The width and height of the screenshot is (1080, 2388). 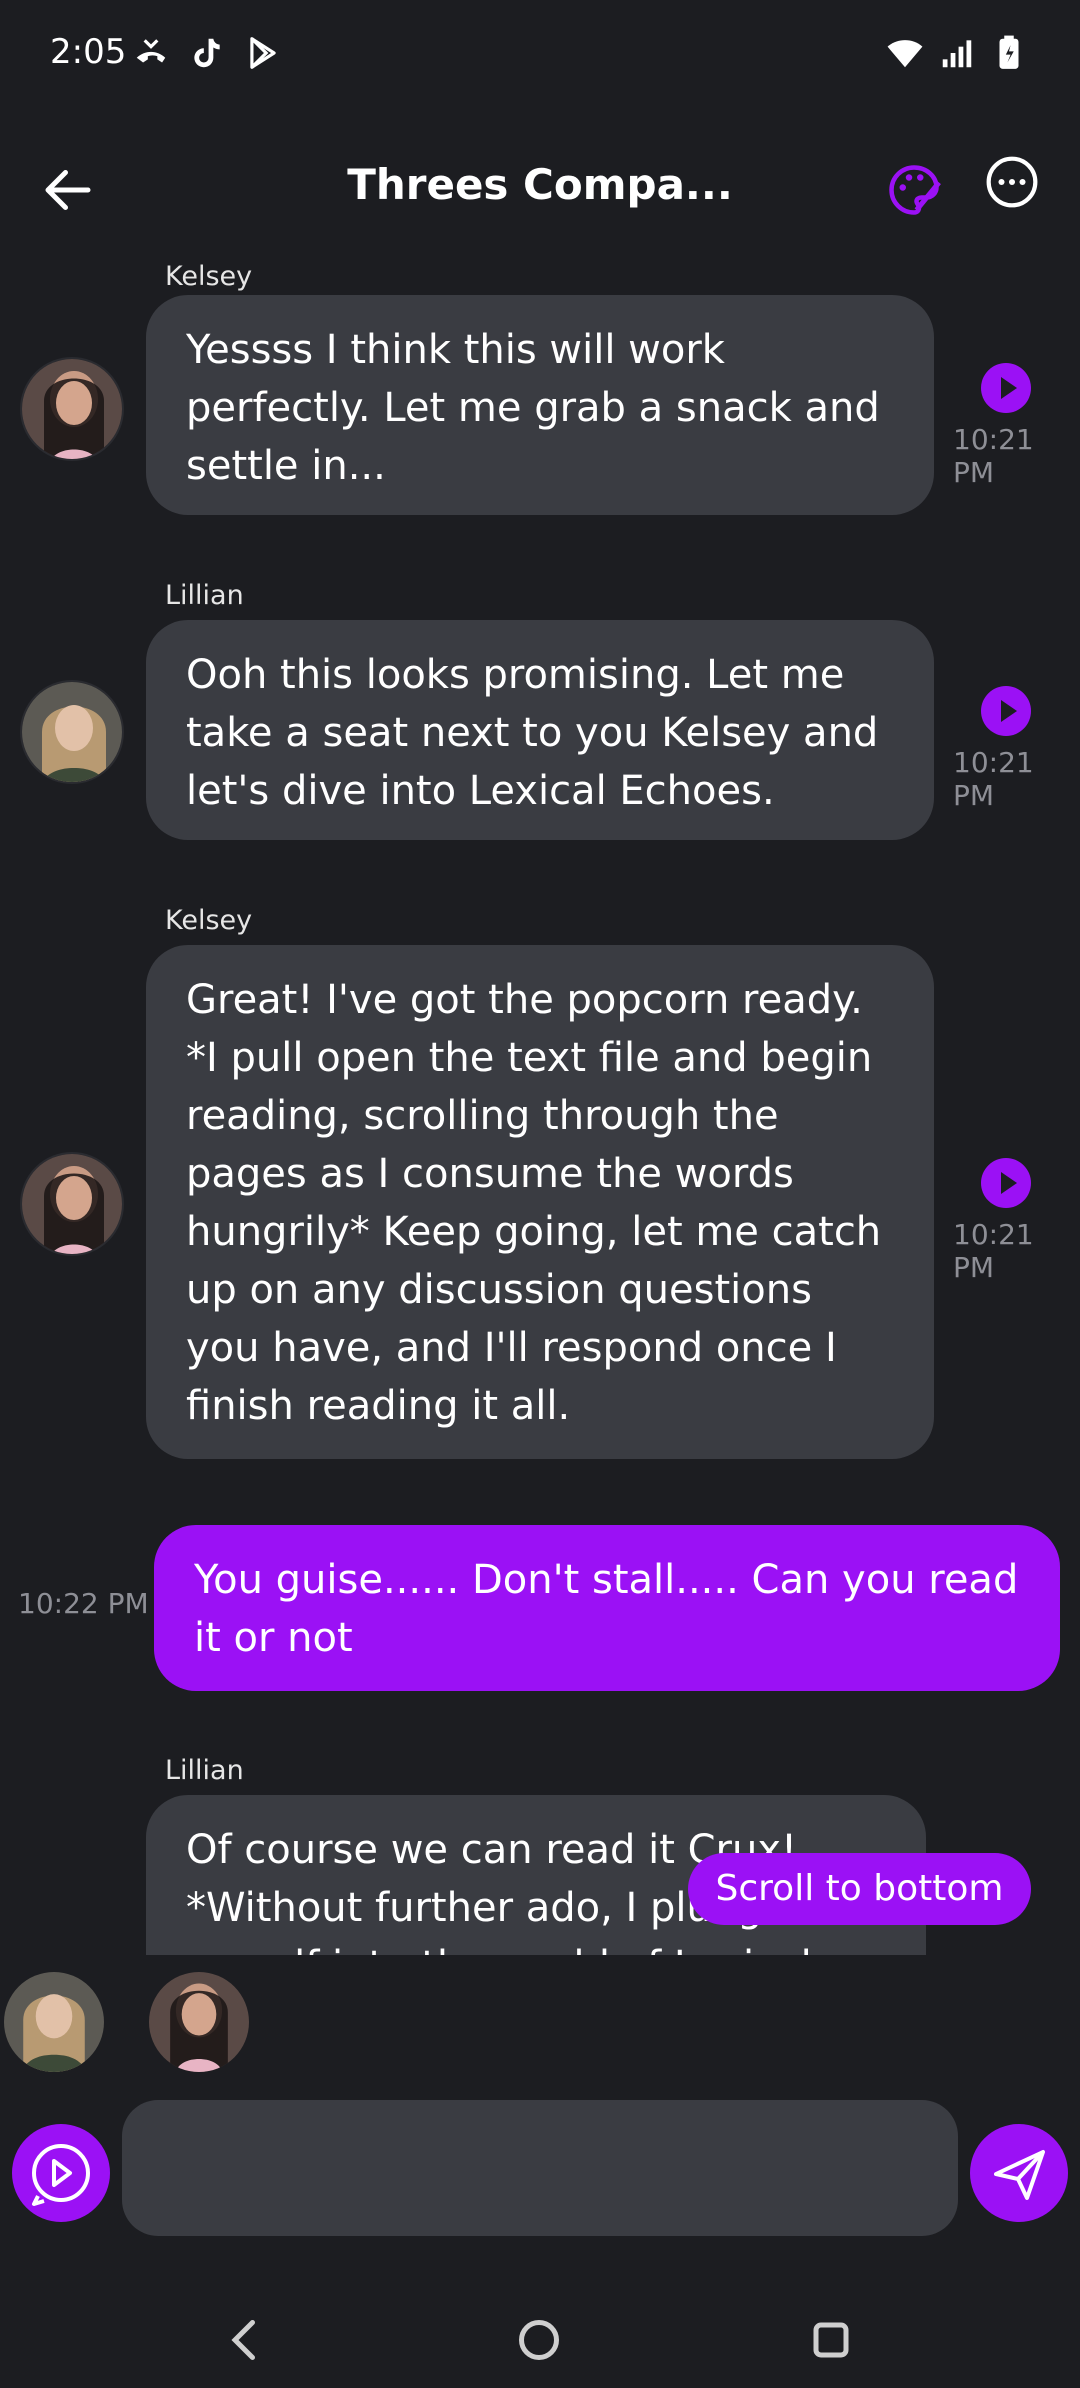 What do you see at coordinates (263, 53) in the screenshot?
I see `play-store-icon` at bounding box center [263, 53].